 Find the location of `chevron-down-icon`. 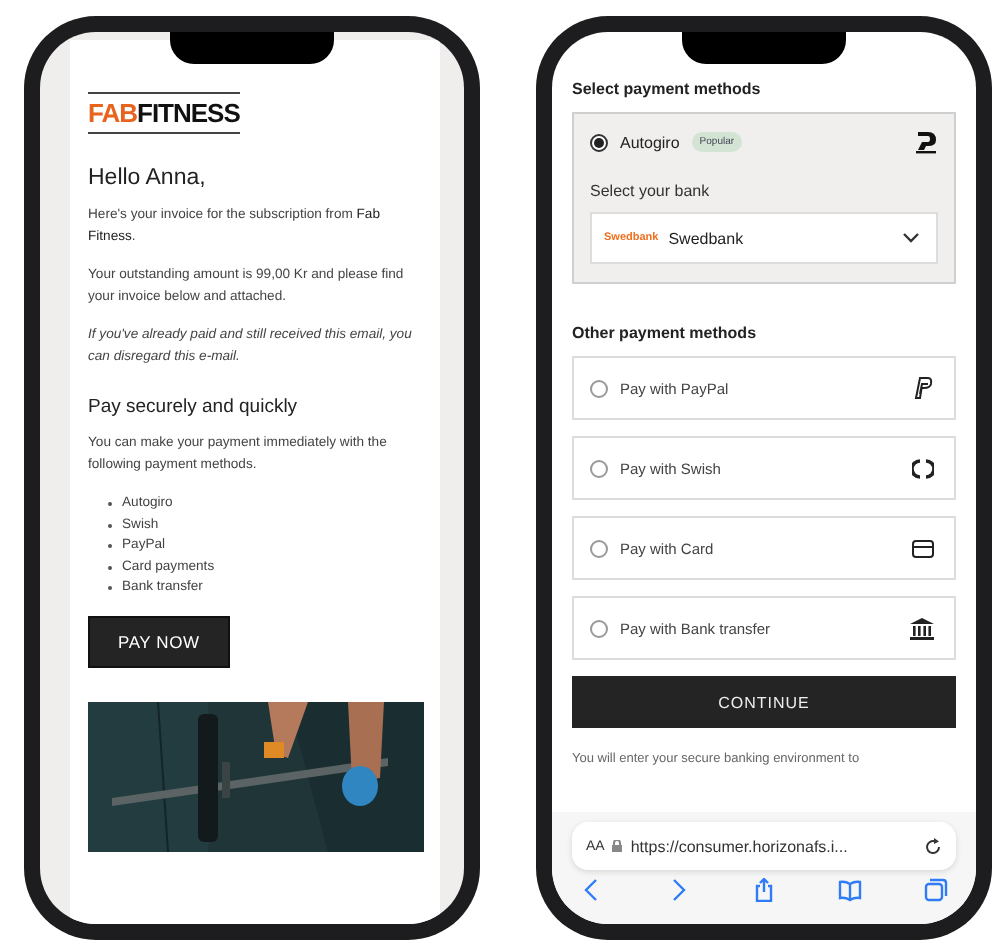

chevron-down-icon is located at coordinates (911, 238).